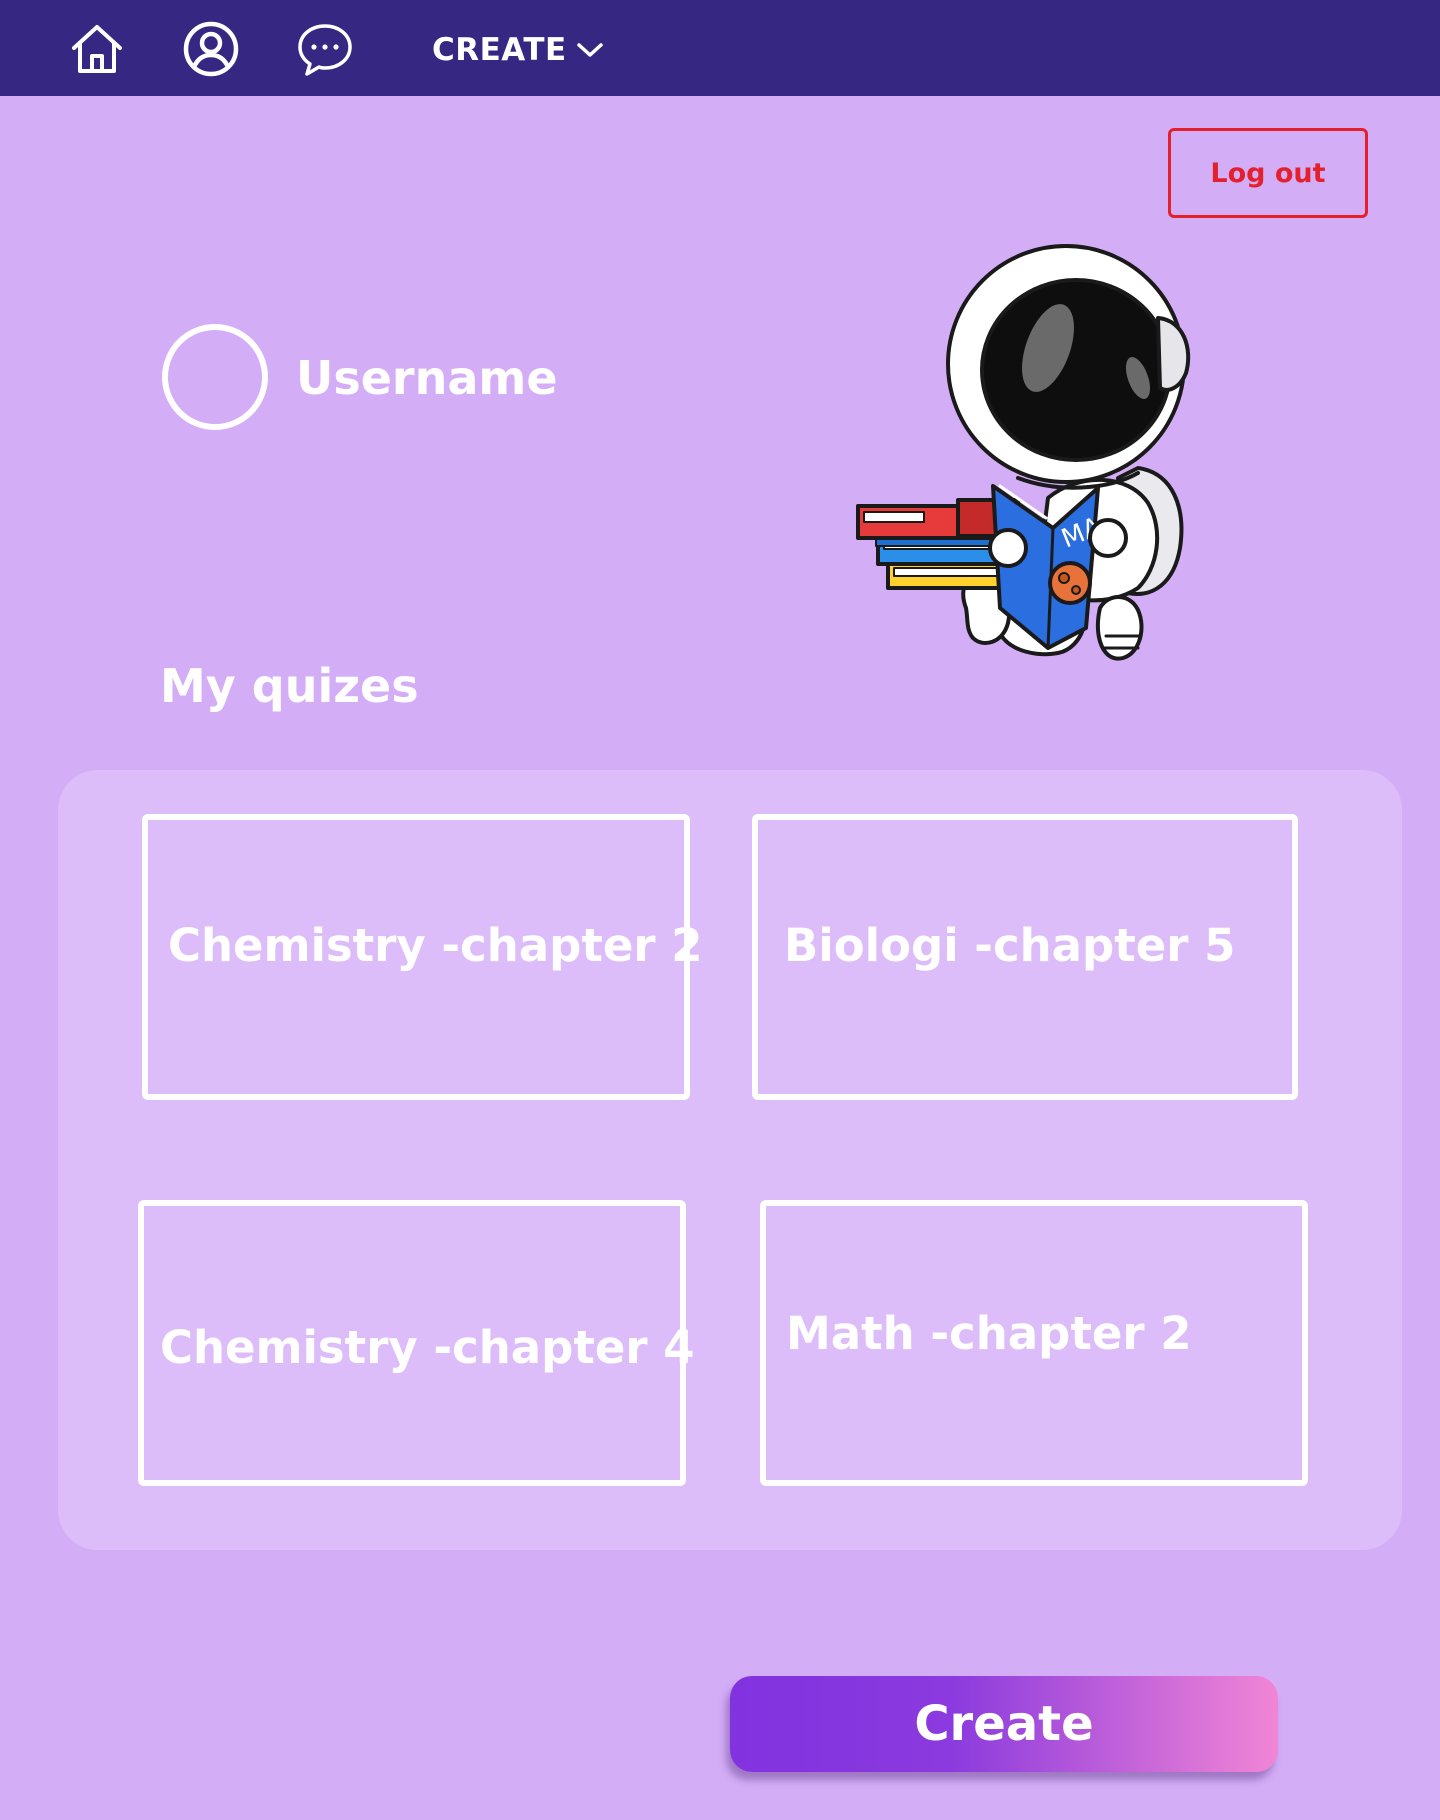 This screenshot has width=1440, height=1820. Describe the element at coordinates (289, 686) in the screenshot. I see `section-title: My quizes` at that location.